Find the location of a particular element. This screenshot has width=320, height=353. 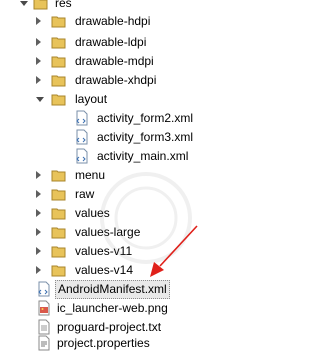

tree-row-project-properties: project.properties is located at coordinates (102, 343).